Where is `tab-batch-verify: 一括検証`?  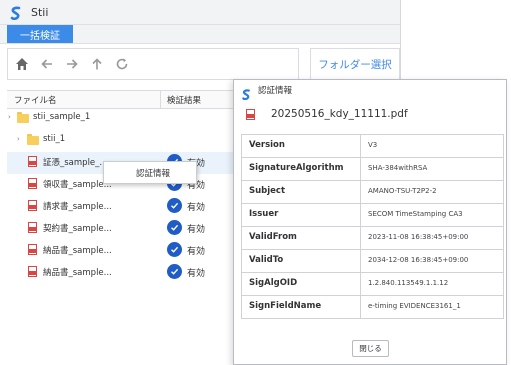 tab-batch-verify: 一括検証 is located at coordinates (40, 34).